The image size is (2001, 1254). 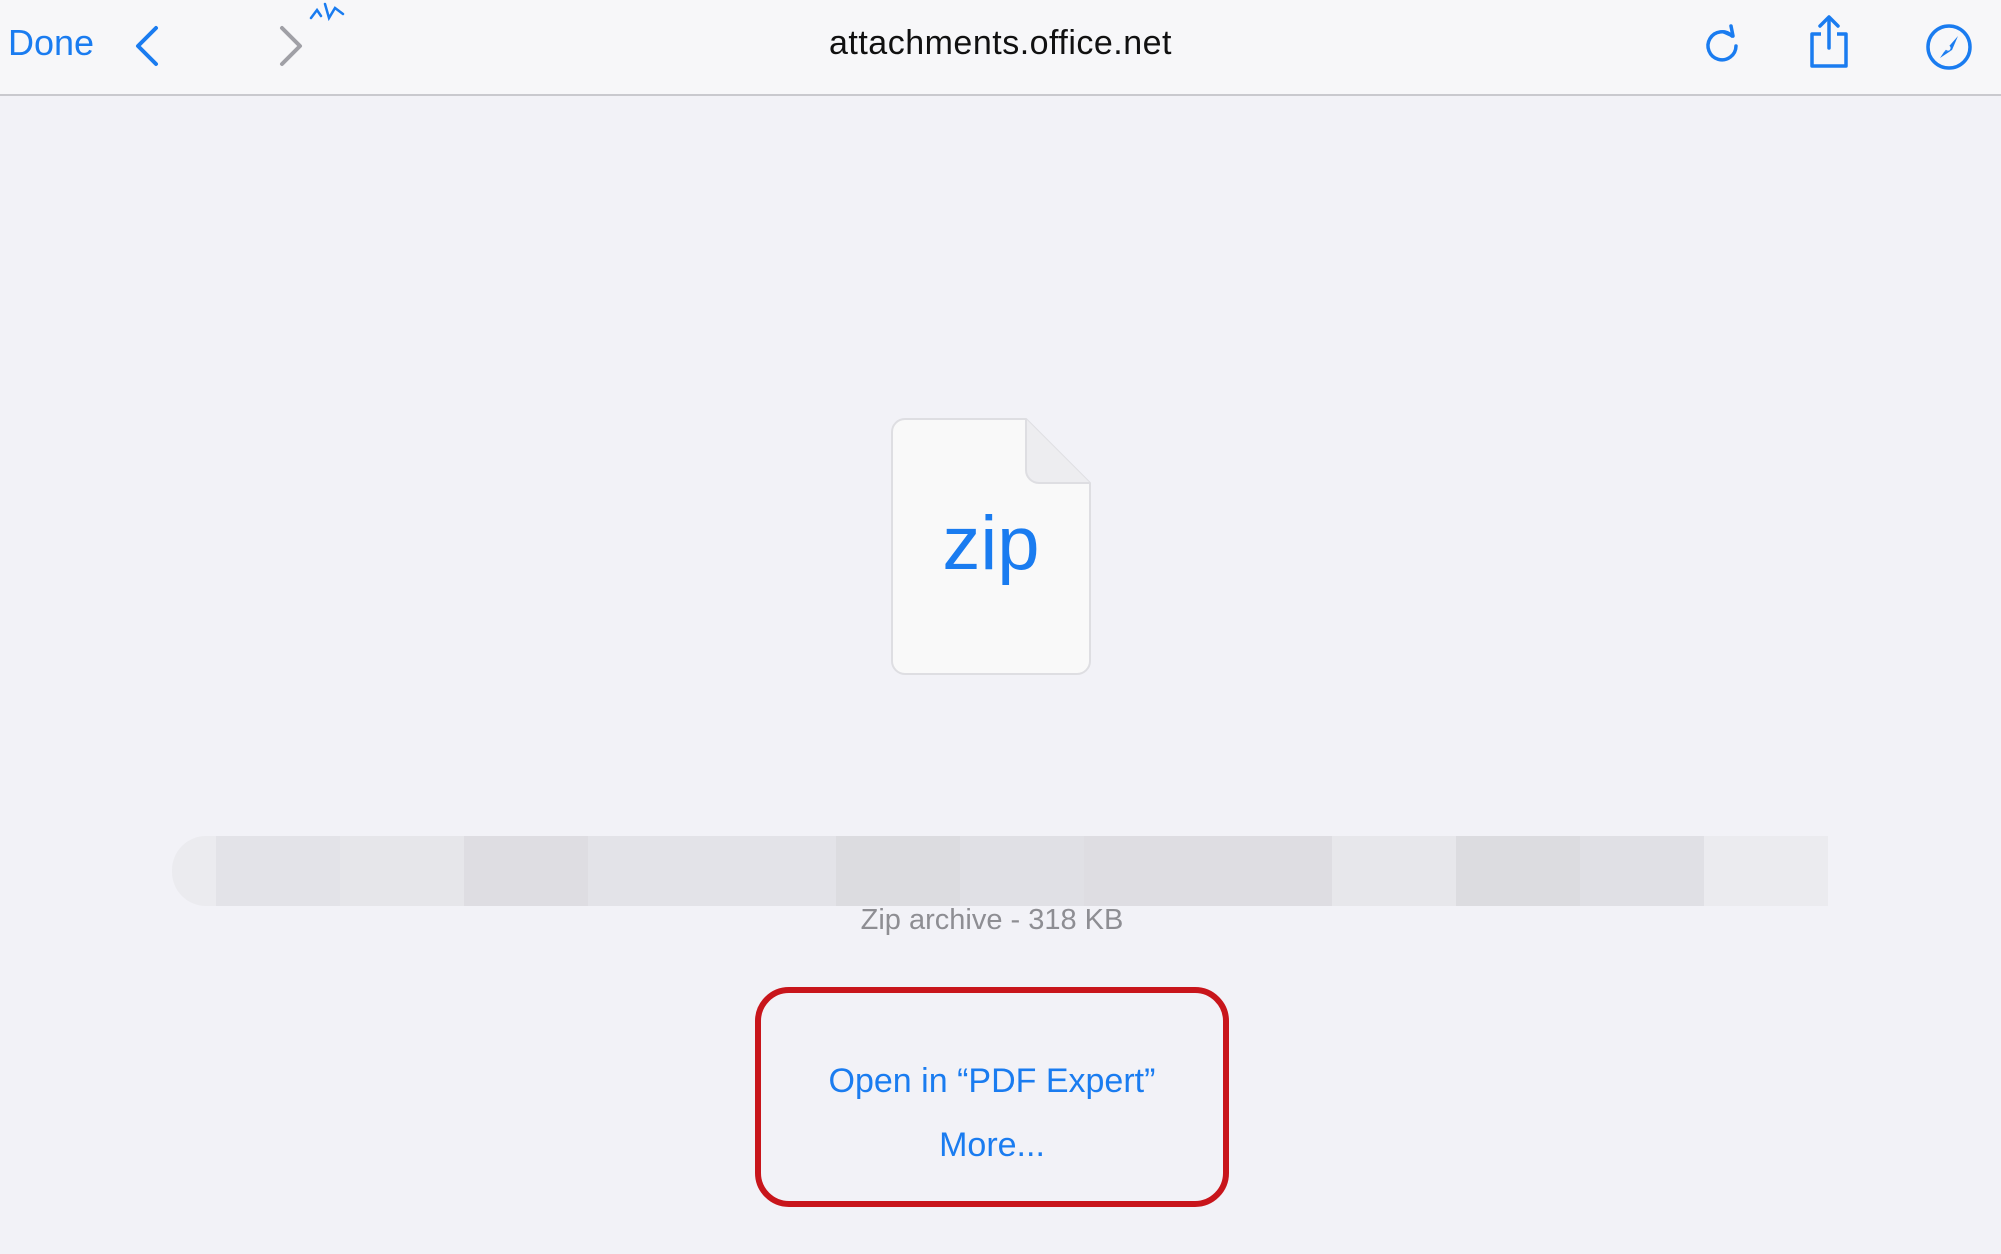 What do you see at coordinates (992, 1081) in the screenshot?
I see `open-in-pdf-expert-button: Open in “PDF Expert”` at bounding box center [992, 1081].